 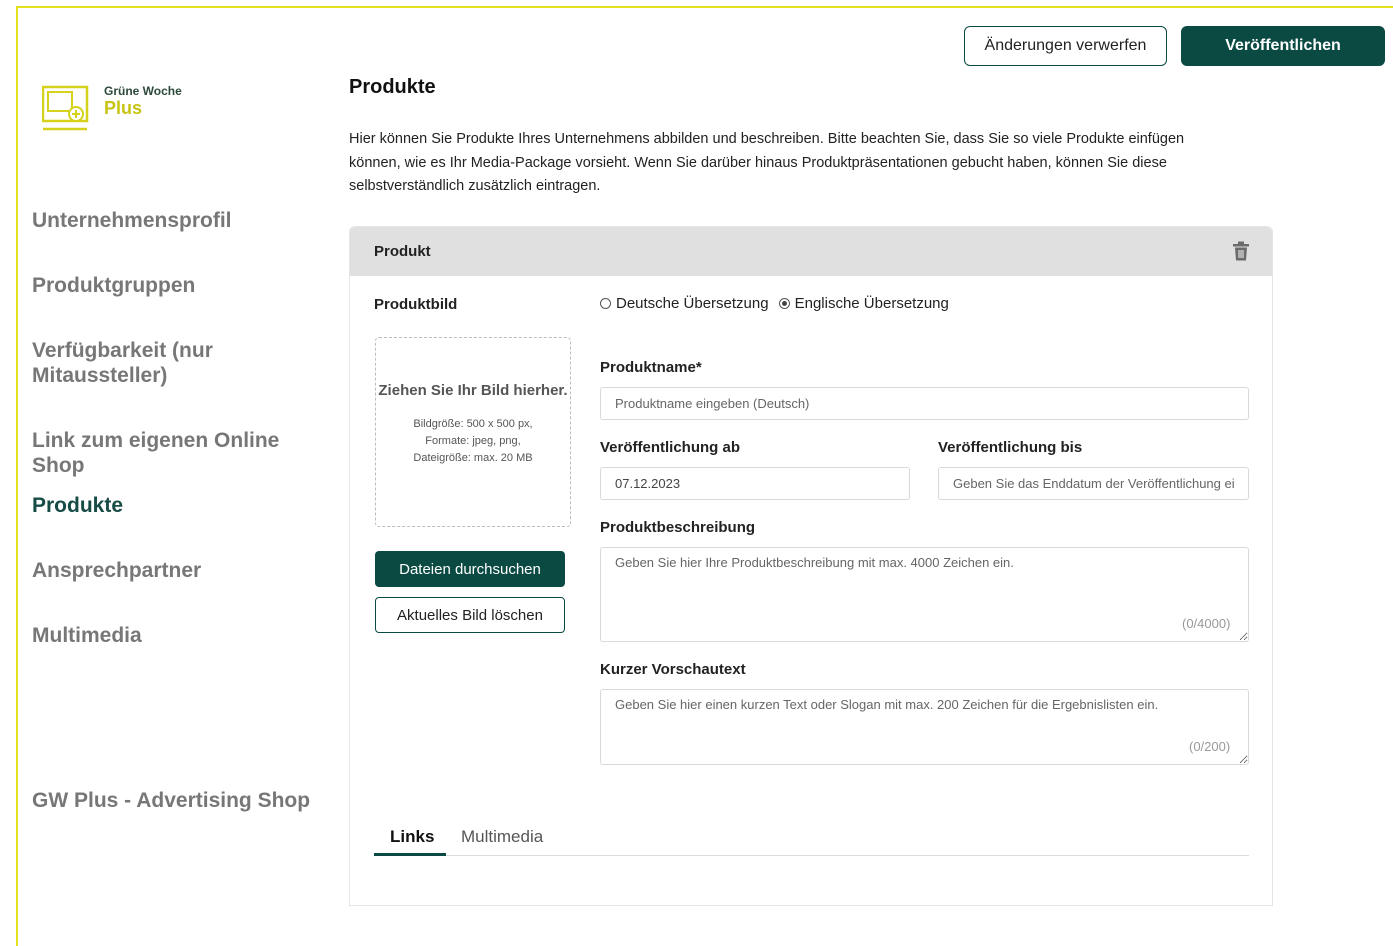 What do you see at coordinates (1210, 746) in the screenshot?
I see `preview-counter: (0/200)` at bounding box center [1210, 746].